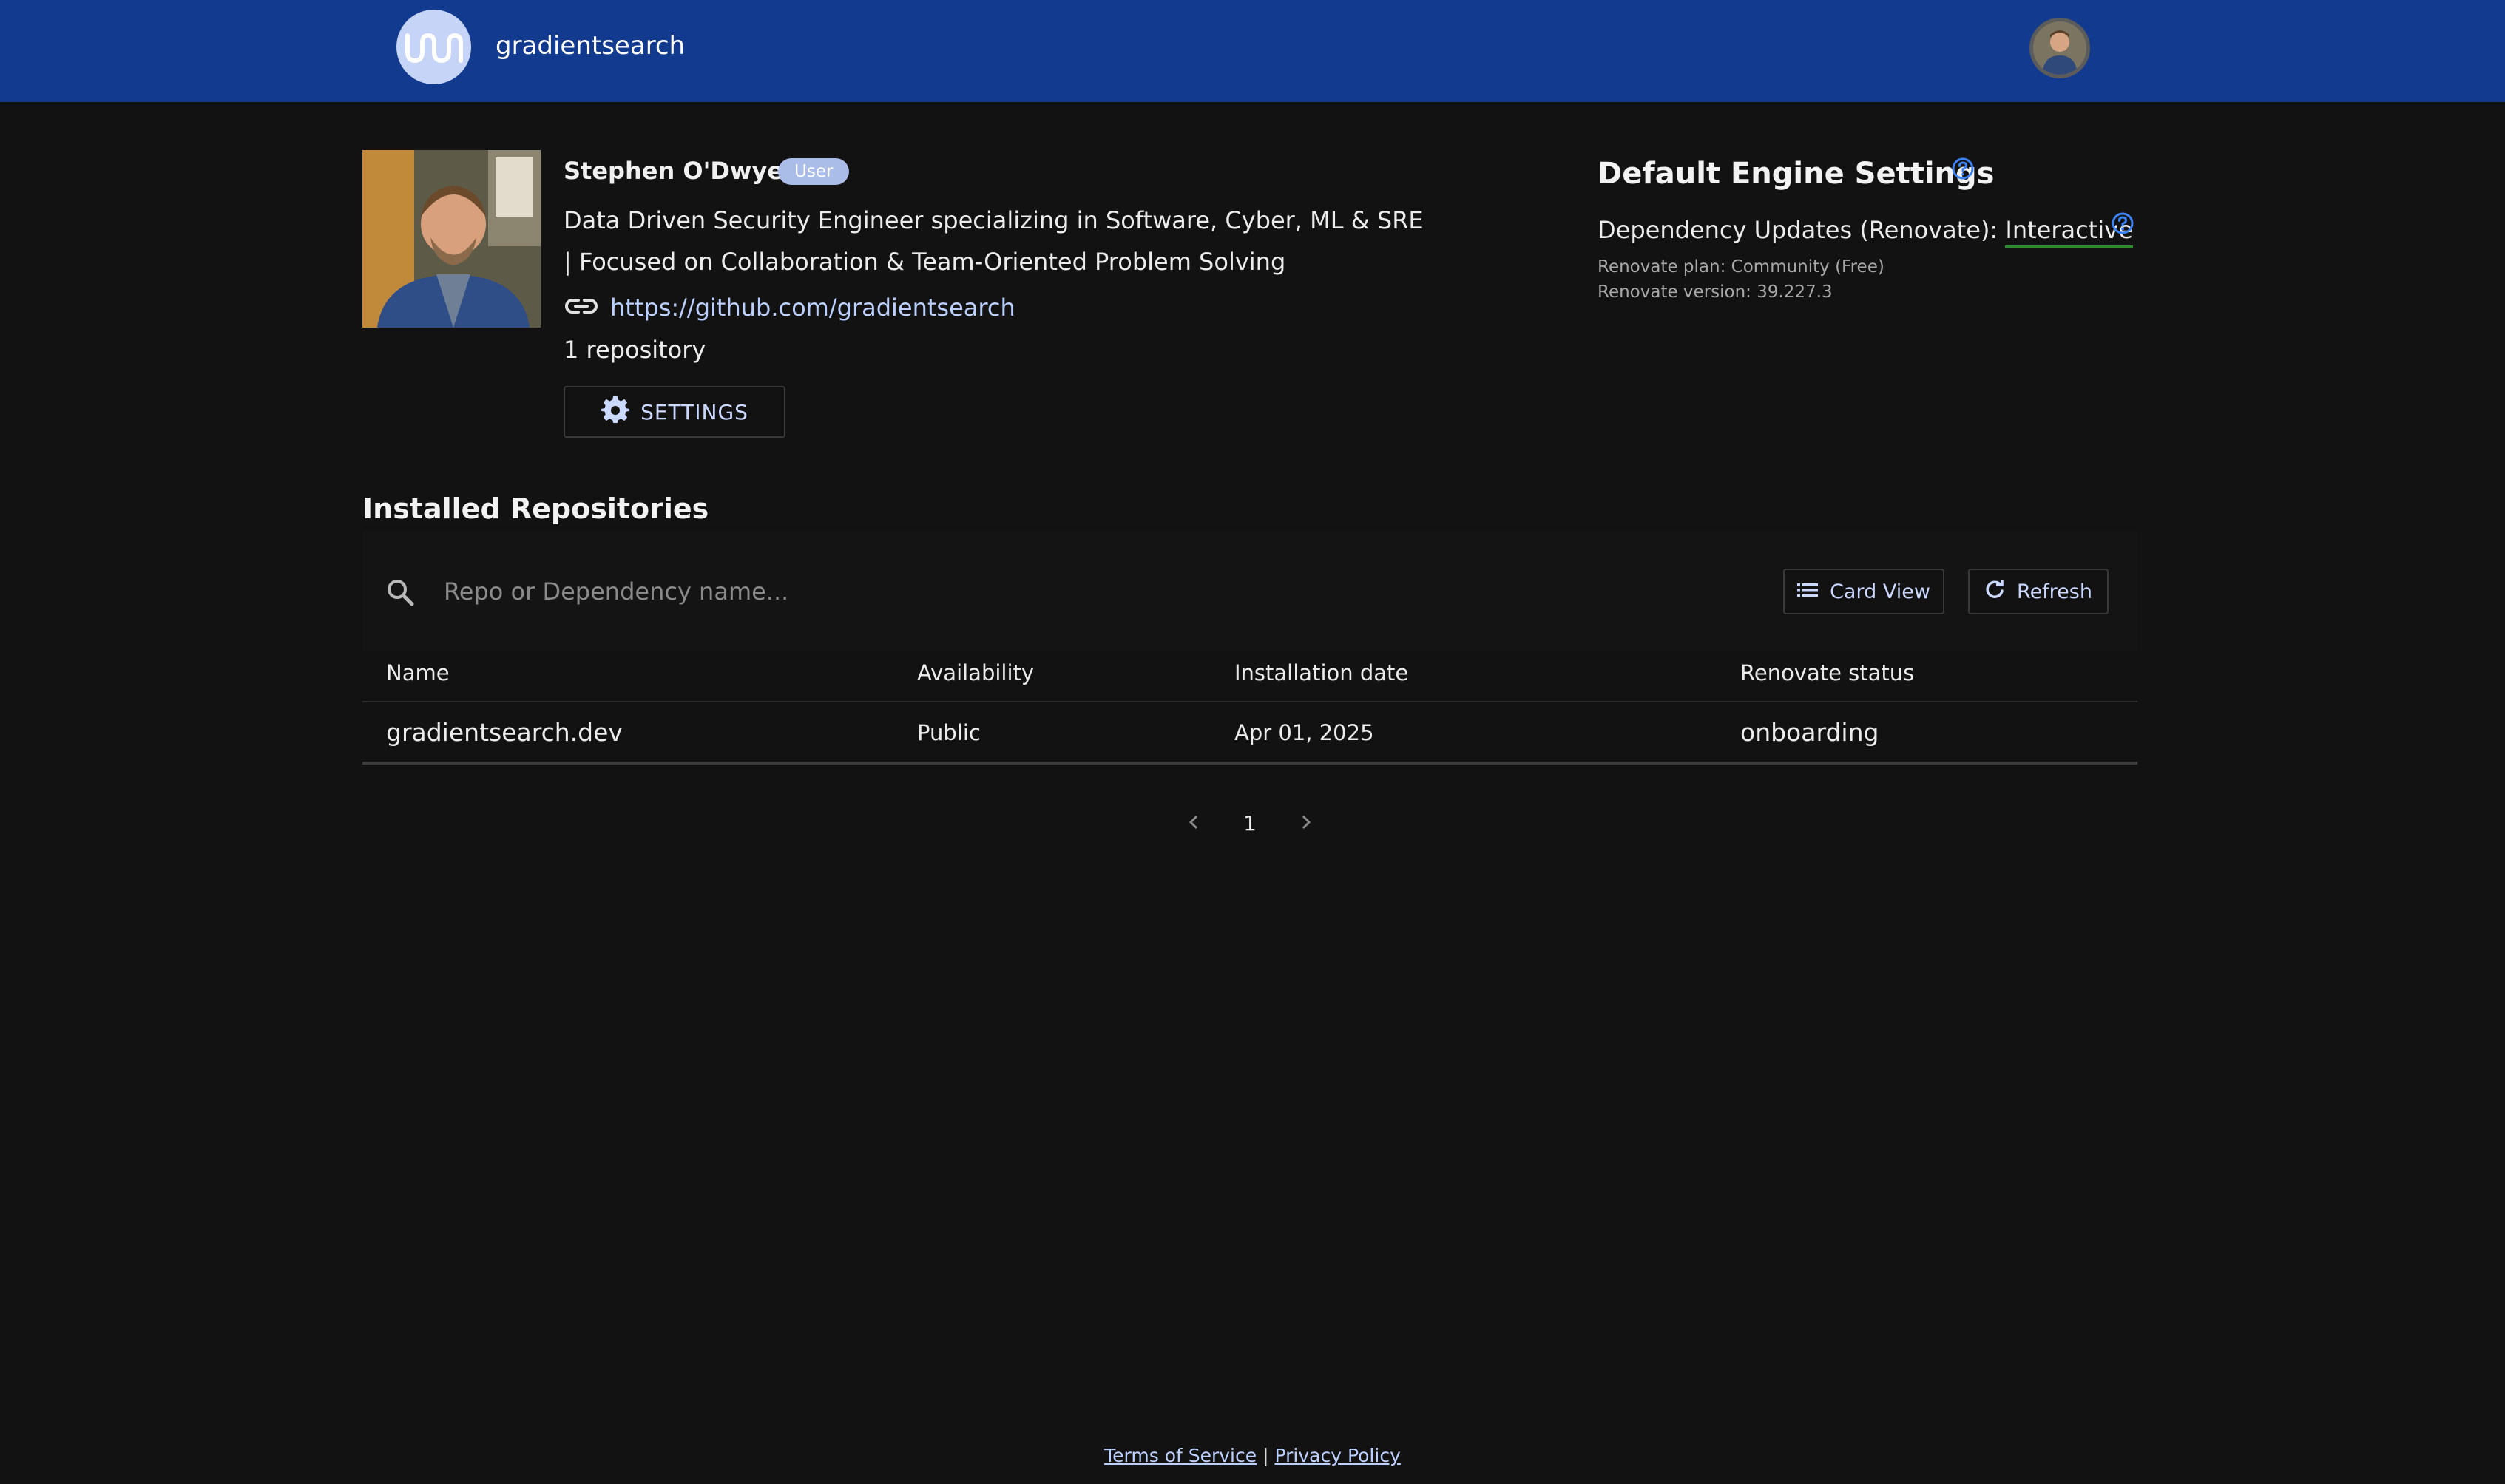  I want to click on table-header-divider, so click(1249, 701).